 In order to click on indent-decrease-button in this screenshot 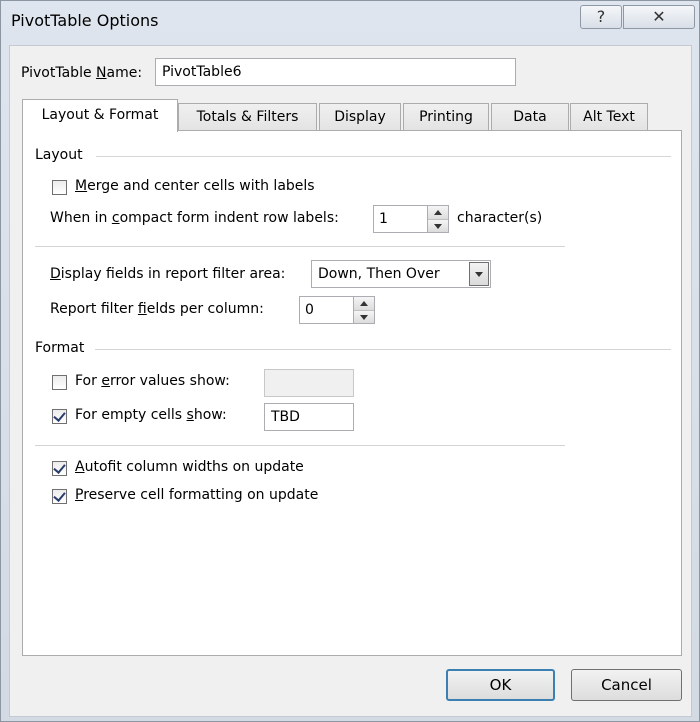, I will do `click(438, 225)`.